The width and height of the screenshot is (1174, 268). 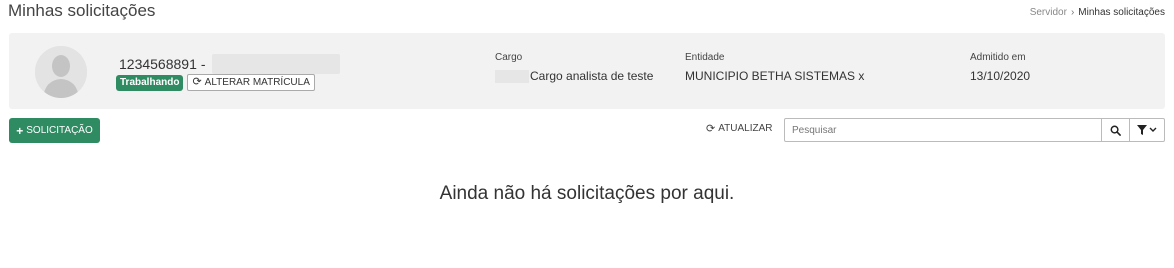 What do you see at coordinates (512, 76) in the screenshot?
I see `redacted-cargo-prefix` at bounding box center [512, 76].